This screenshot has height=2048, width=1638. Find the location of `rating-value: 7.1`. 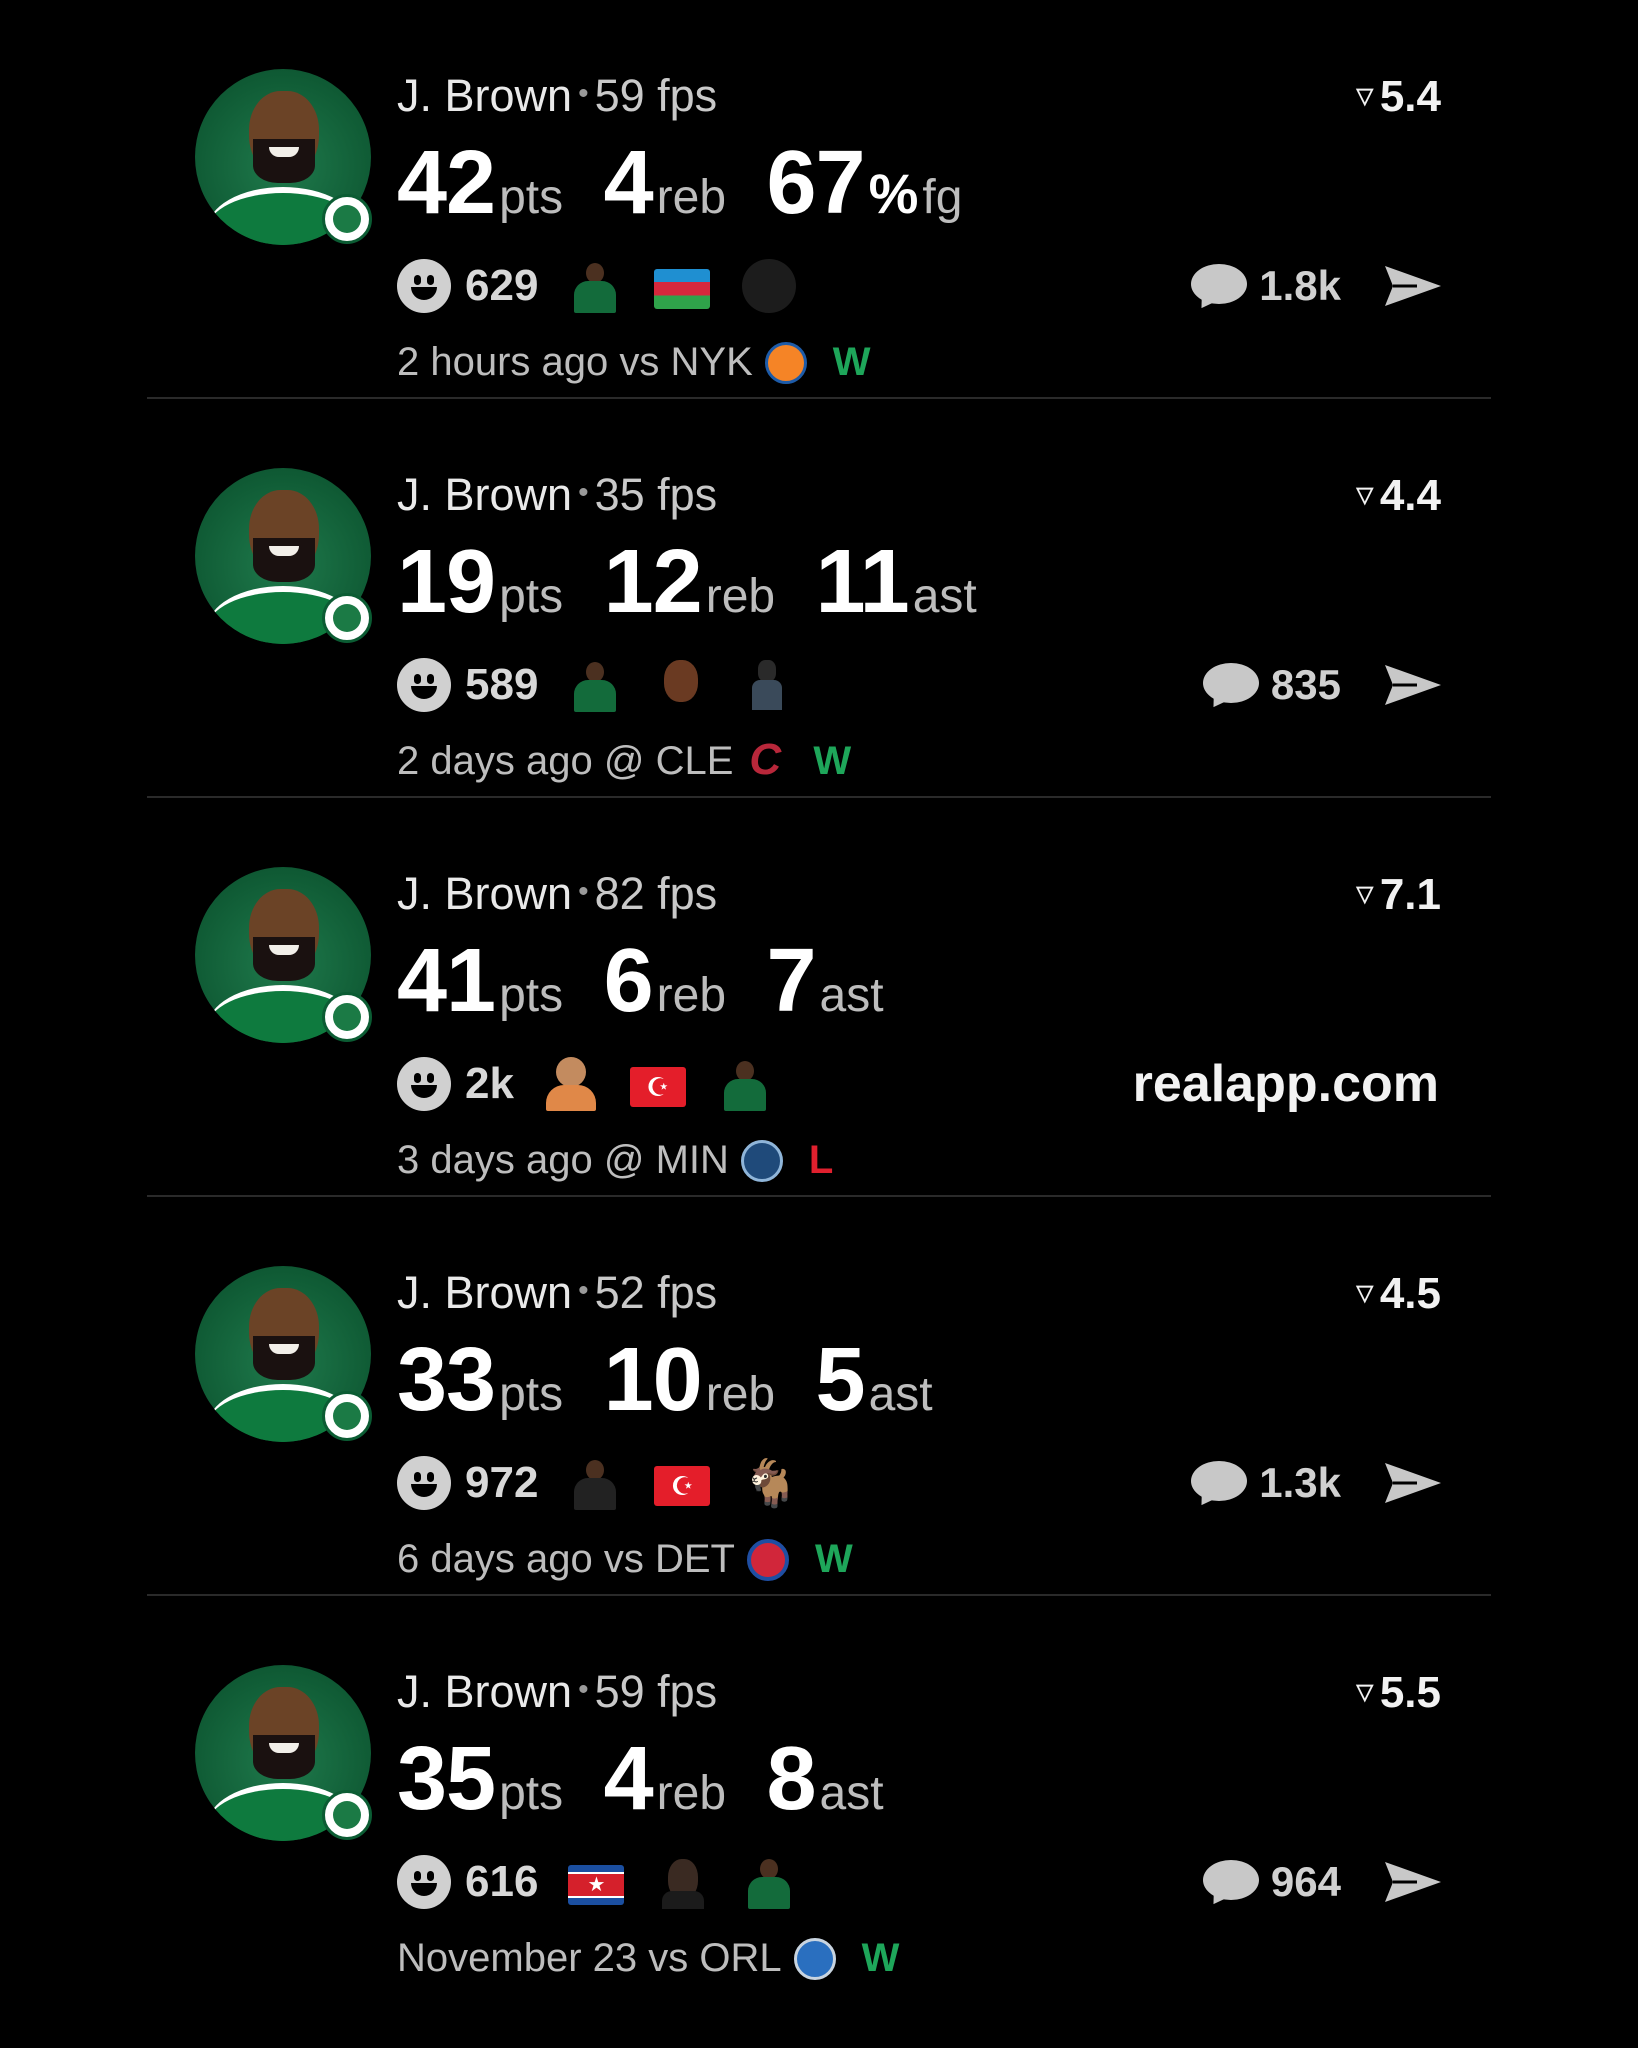

rating-value: 7.1 is located at coordinates (1410, 894).